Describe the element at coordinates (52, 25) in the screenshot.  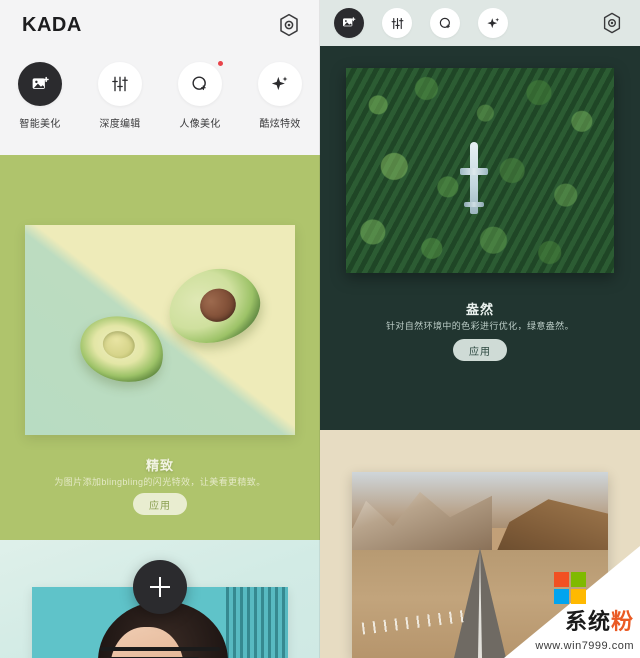
I see `app-logo: KADA` at that location.